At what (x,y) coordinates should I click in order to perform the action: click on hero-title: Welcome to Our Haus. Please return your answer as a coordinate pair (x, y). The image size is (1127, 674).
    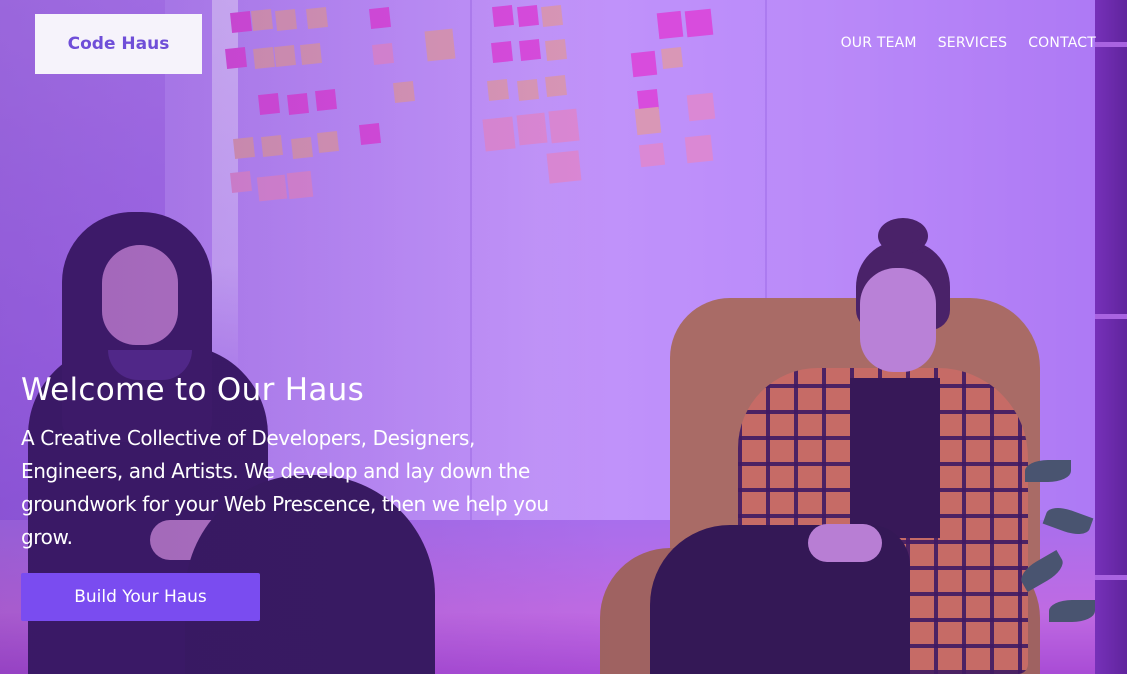
    Looking at the image, I should click on (193, 390).